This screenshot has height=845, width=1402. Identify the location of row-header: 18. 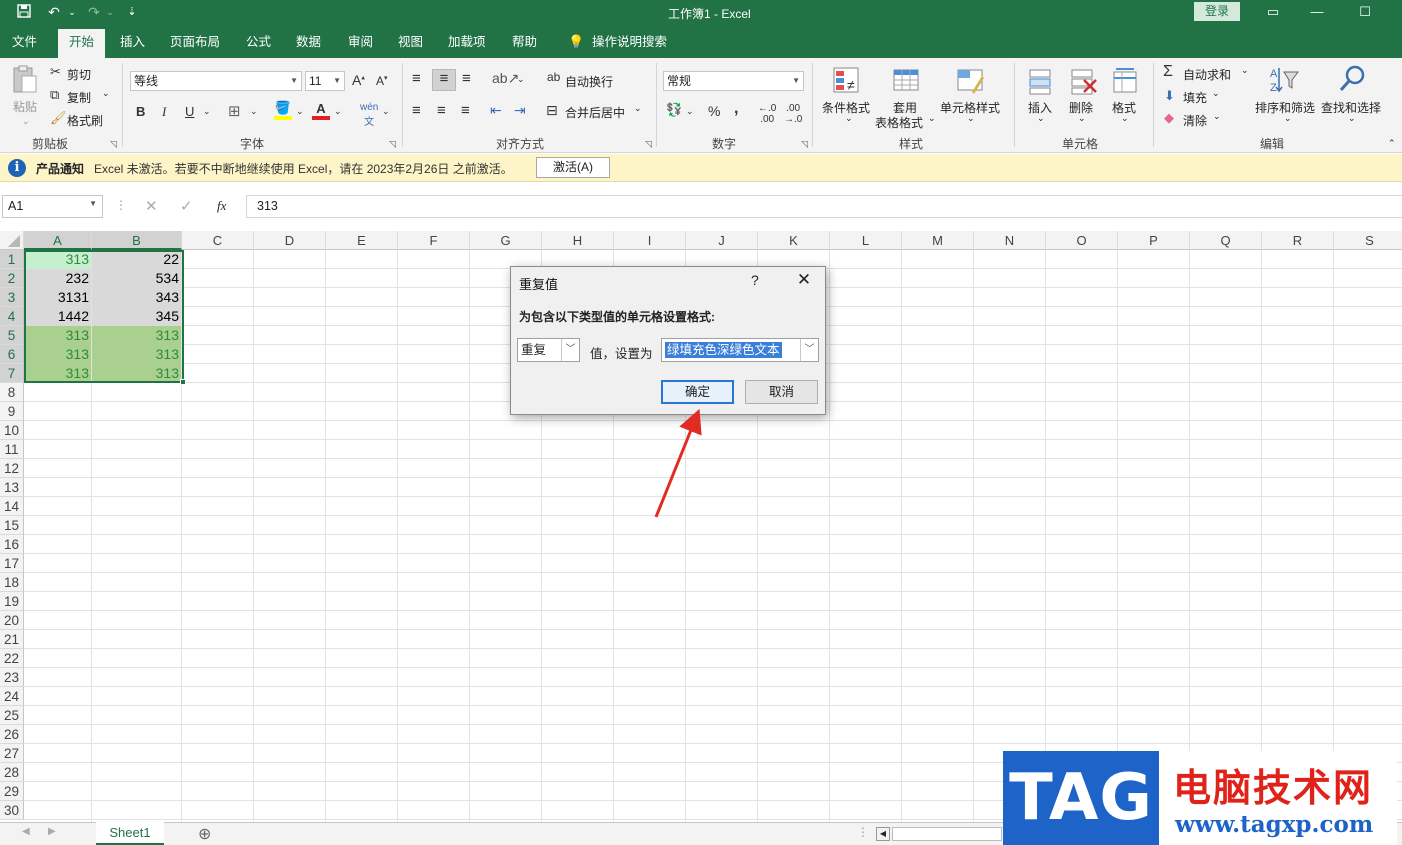
(12, 582).